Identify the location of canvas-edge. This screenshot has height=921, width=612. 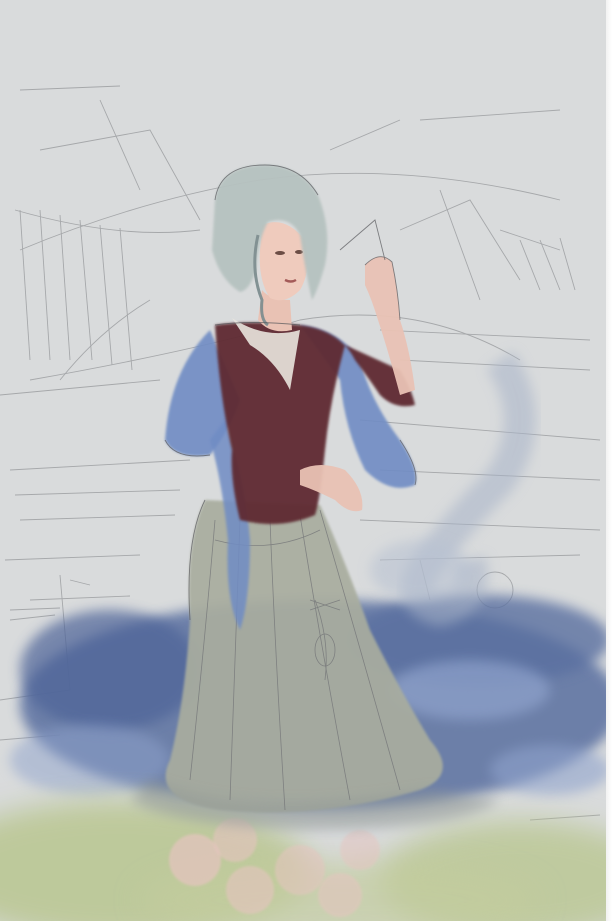
(609, 460).